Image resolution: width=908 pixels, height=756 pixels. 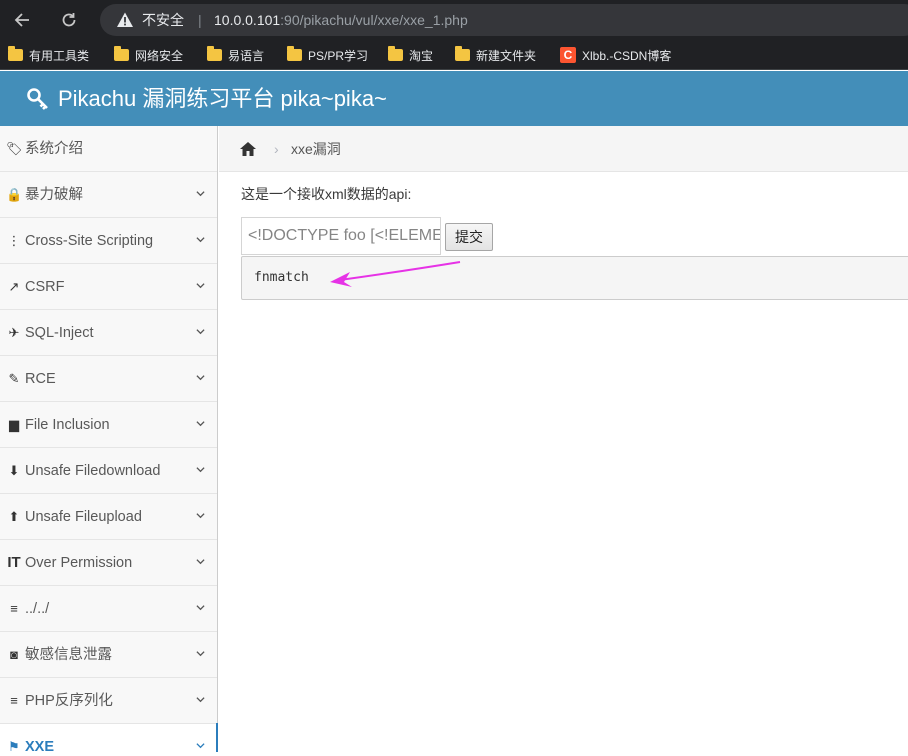 I want to click on file-icon: ▆, so click(x=14, y=424).